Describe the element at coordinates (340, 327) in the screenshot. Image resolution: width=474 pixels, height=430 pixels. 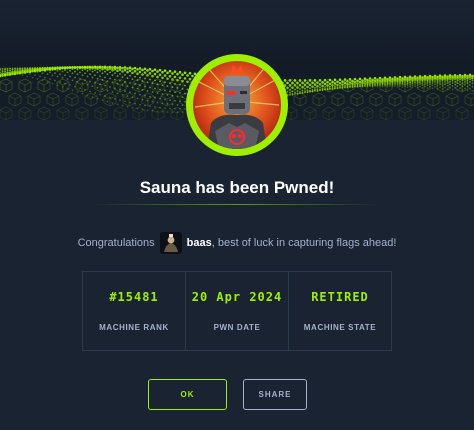
I see `machine-state-label: MACHINE STATE` at that location.